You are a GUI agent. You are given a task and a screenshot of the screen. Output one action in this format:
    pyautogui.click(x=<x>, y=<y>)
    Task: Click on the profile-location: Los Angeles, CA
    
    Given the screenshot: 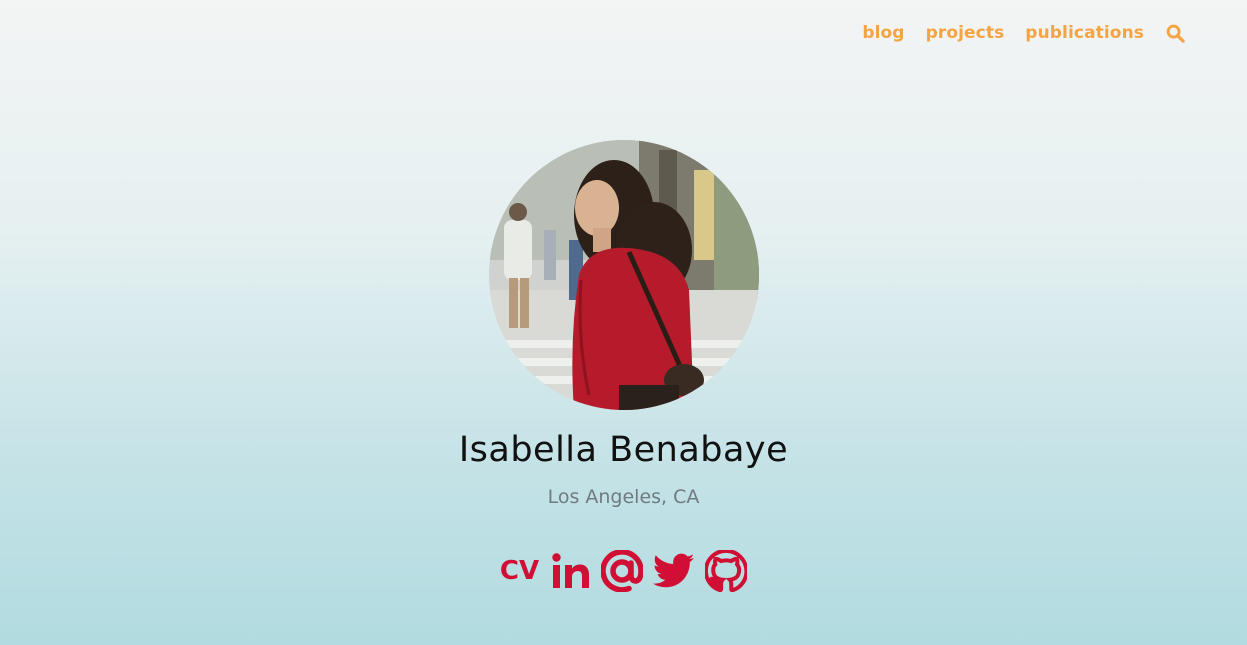 What is the action you would take?
    pyautogui.click(x=623, y=497)
    